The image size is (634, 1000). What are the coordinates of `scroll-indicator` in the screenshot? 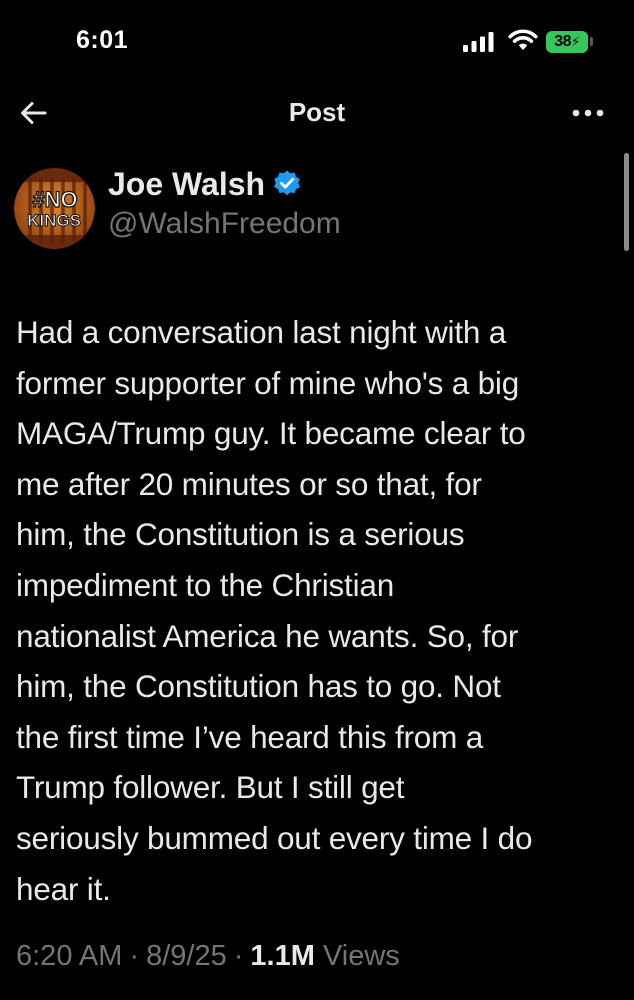 It's located at (626, 202).